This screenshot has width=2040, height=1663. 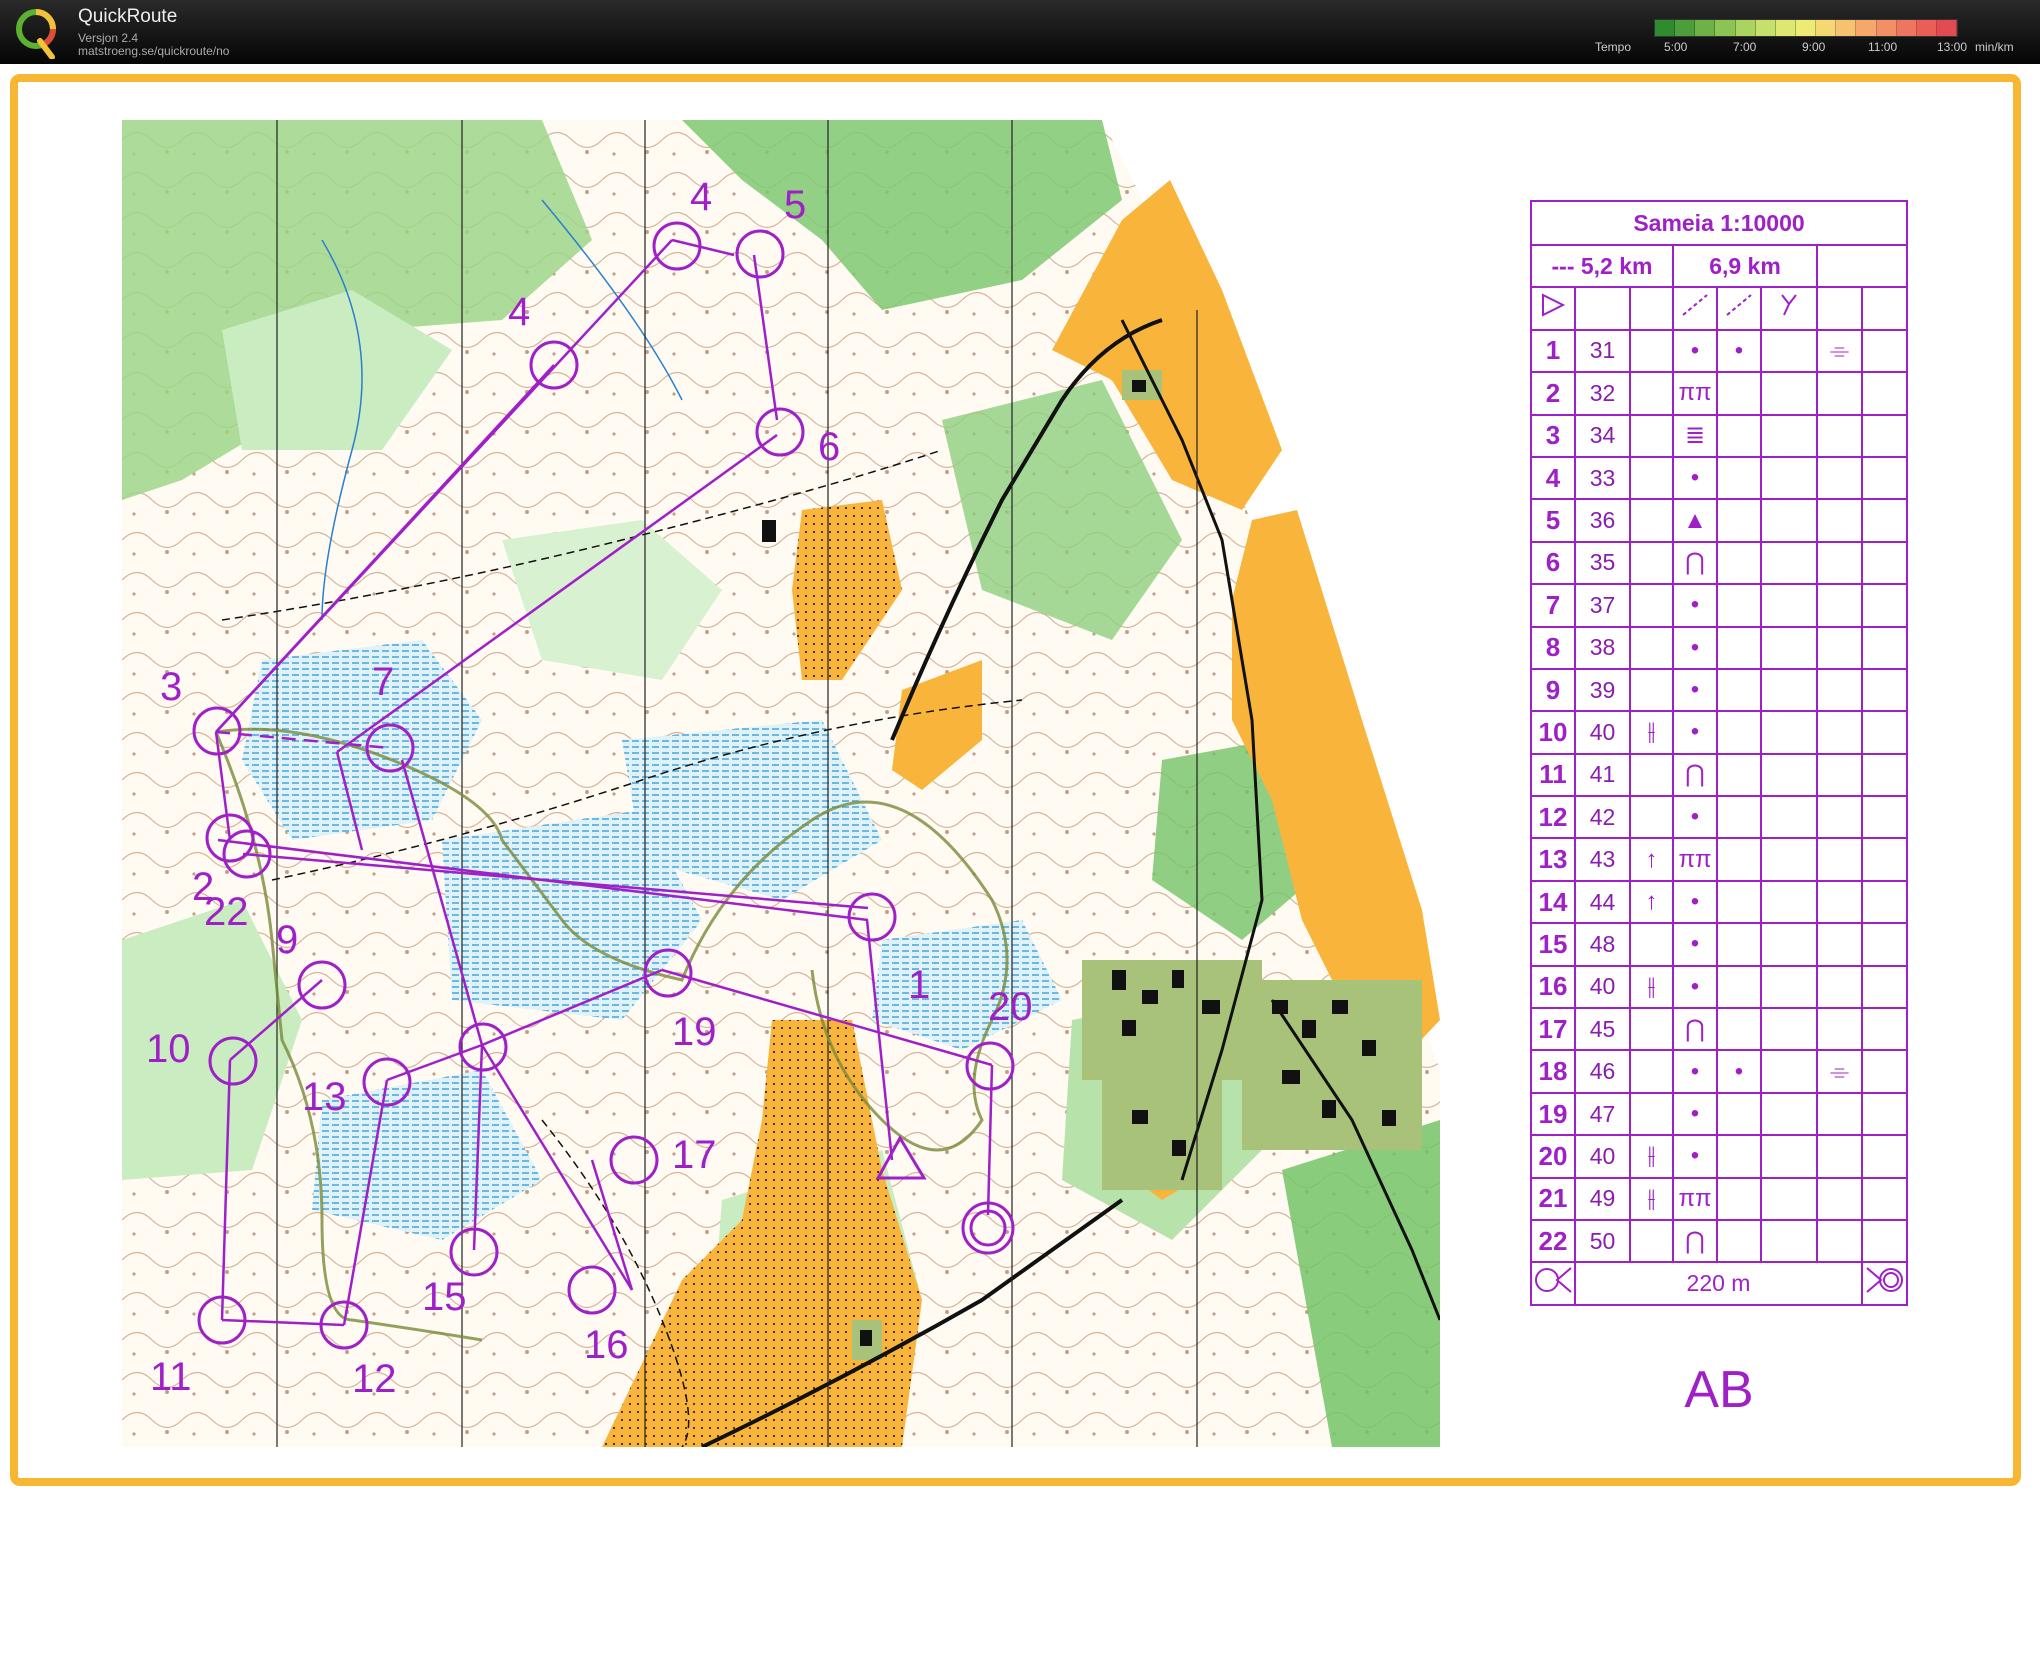 What do you see at coordinates (1602, 563) in the screenshot?
I see `control-code: 35` at bounding box center [1602, 563].